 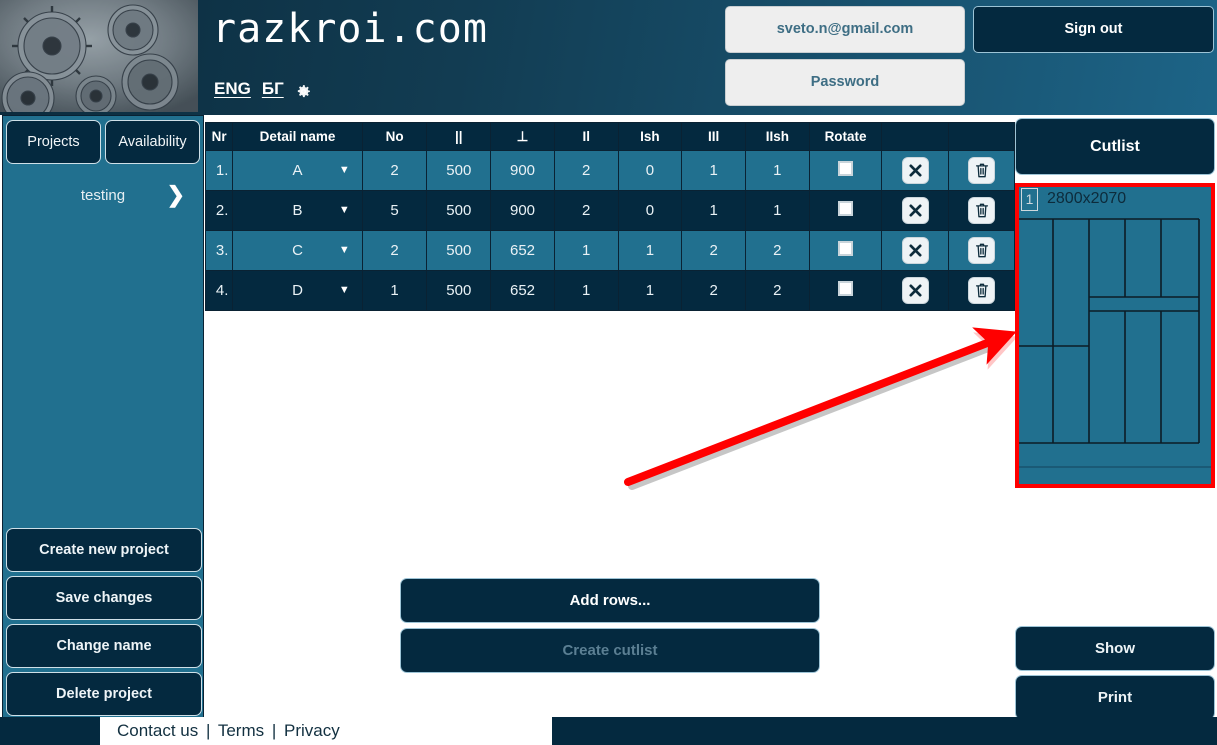 I want to click on save-changes-button: Save changes, so click(x=104, y=598).